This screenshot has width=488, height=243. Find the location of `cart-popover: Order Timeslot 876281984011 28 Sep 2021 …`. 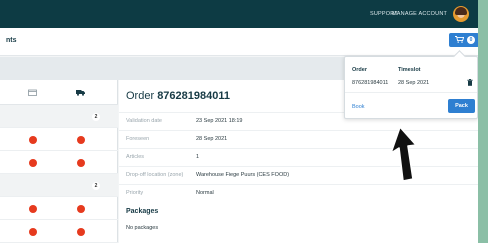

cart-popover: Order Timeslot 876281984011 28 Sep 2021 … is located at coordinates (411, 87).